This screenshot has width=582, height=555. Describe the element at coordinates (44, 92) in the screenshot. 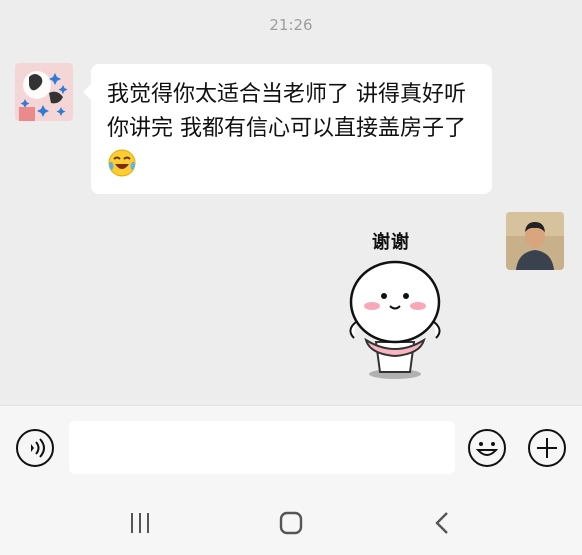

I see `contact-avatar` at that location.